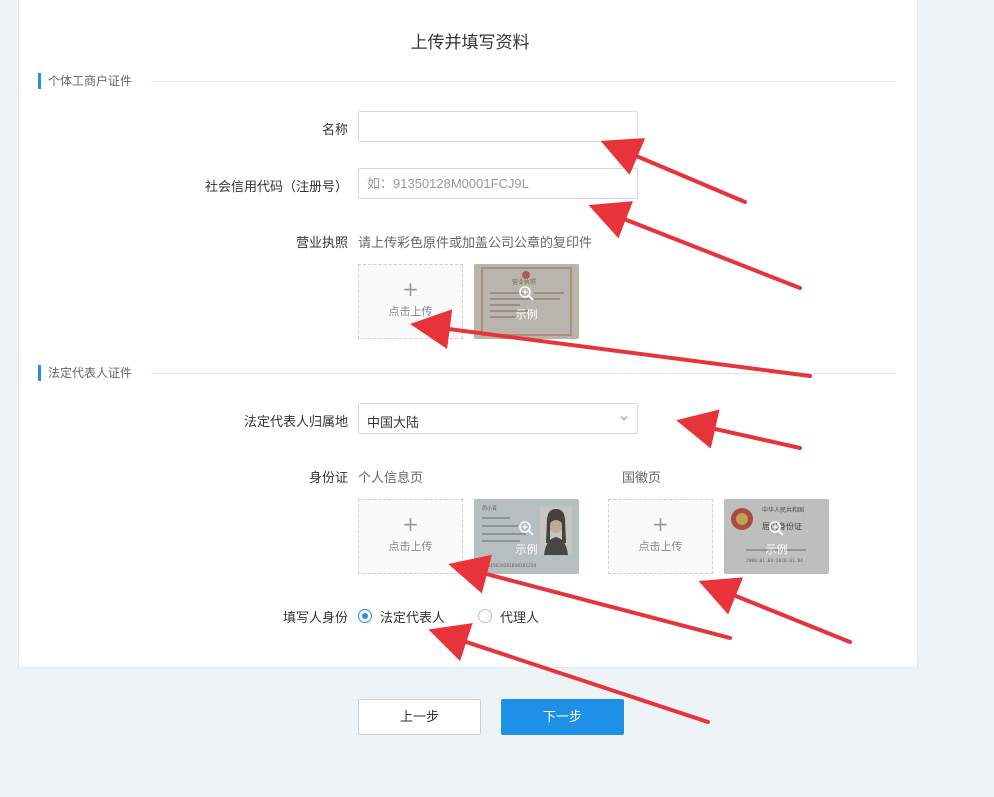 Image resolution: width=994 pixels, height=797 pixels. I want to click on section-title: 个体工商户证件, so click(93, 81).